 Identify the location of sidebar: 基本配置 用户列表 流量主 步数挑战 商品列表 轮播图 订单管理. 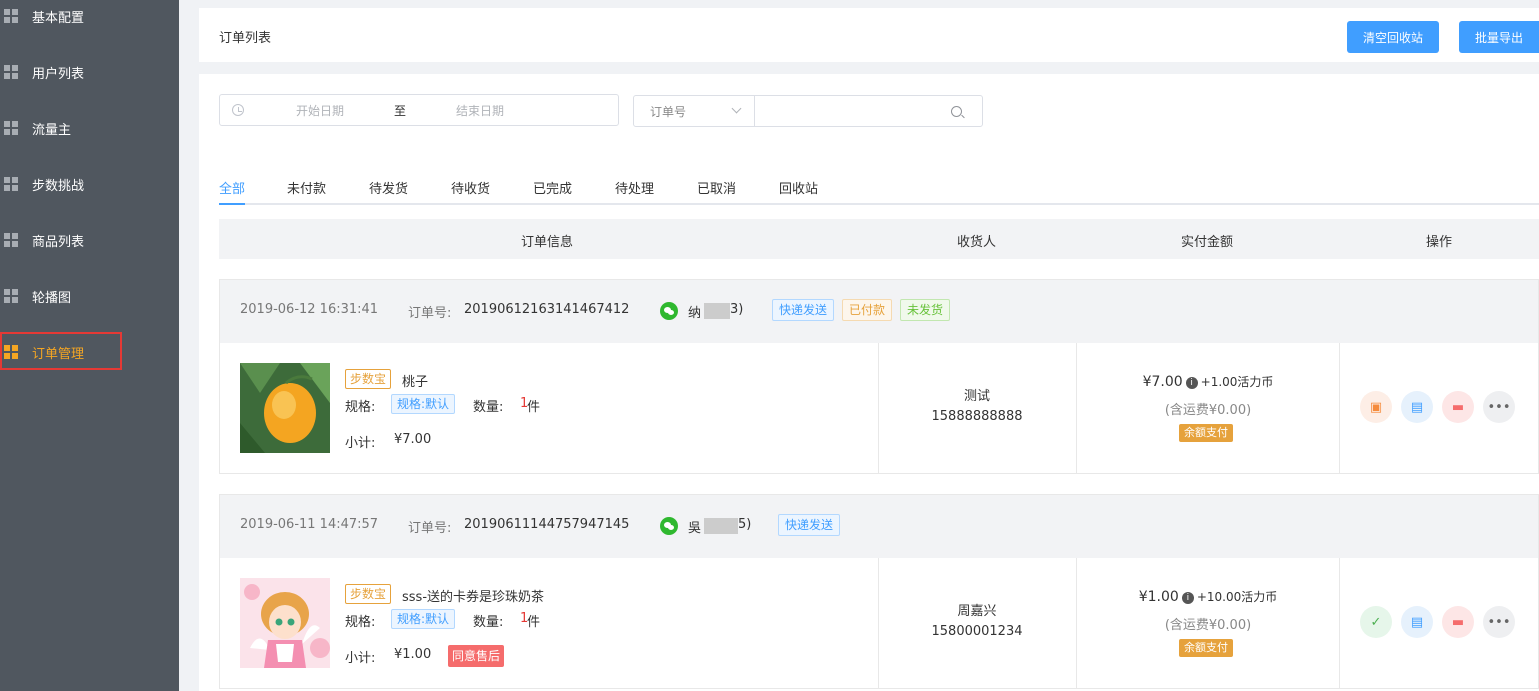
(89, 345).